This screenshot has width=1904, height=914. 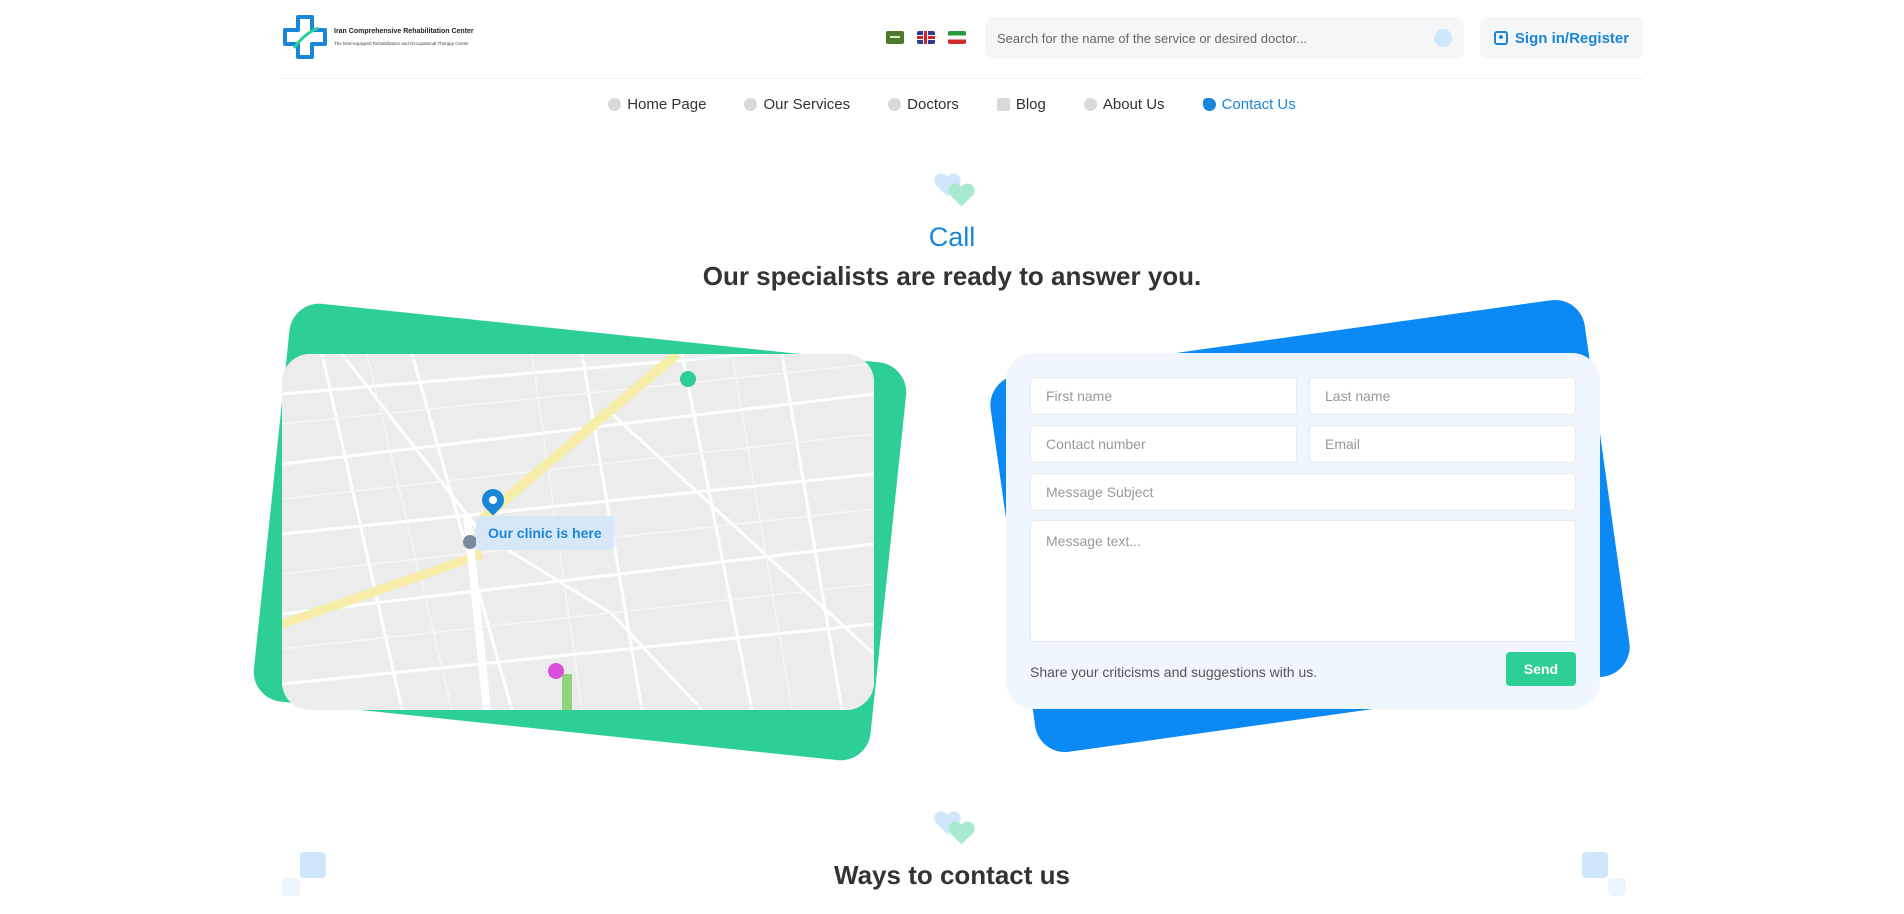 What do you see at coordinates (933, 104) in the screenshot?
I see `nav-item-label: Doctors` at bounding box center [933, 104].